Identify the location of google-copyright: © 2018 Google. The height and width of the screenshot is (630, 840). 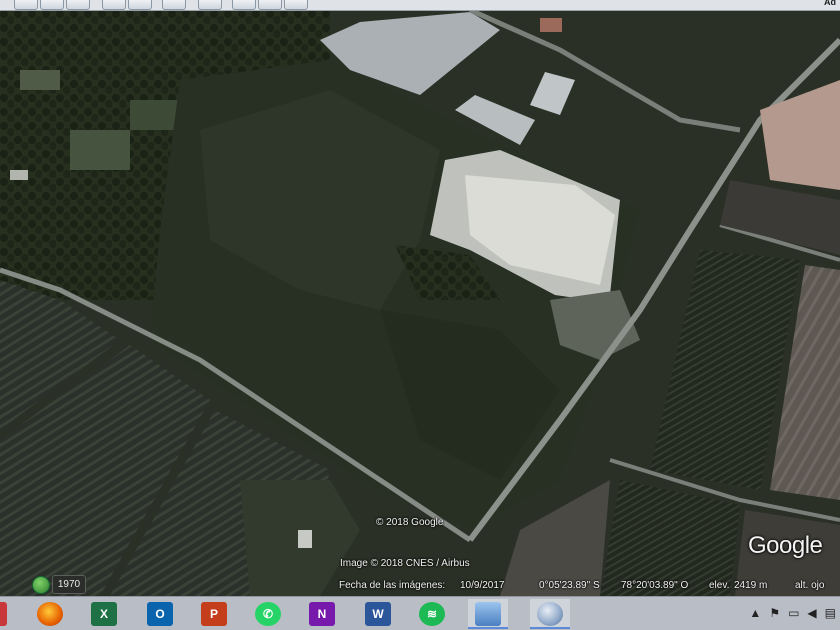
(410, 522).